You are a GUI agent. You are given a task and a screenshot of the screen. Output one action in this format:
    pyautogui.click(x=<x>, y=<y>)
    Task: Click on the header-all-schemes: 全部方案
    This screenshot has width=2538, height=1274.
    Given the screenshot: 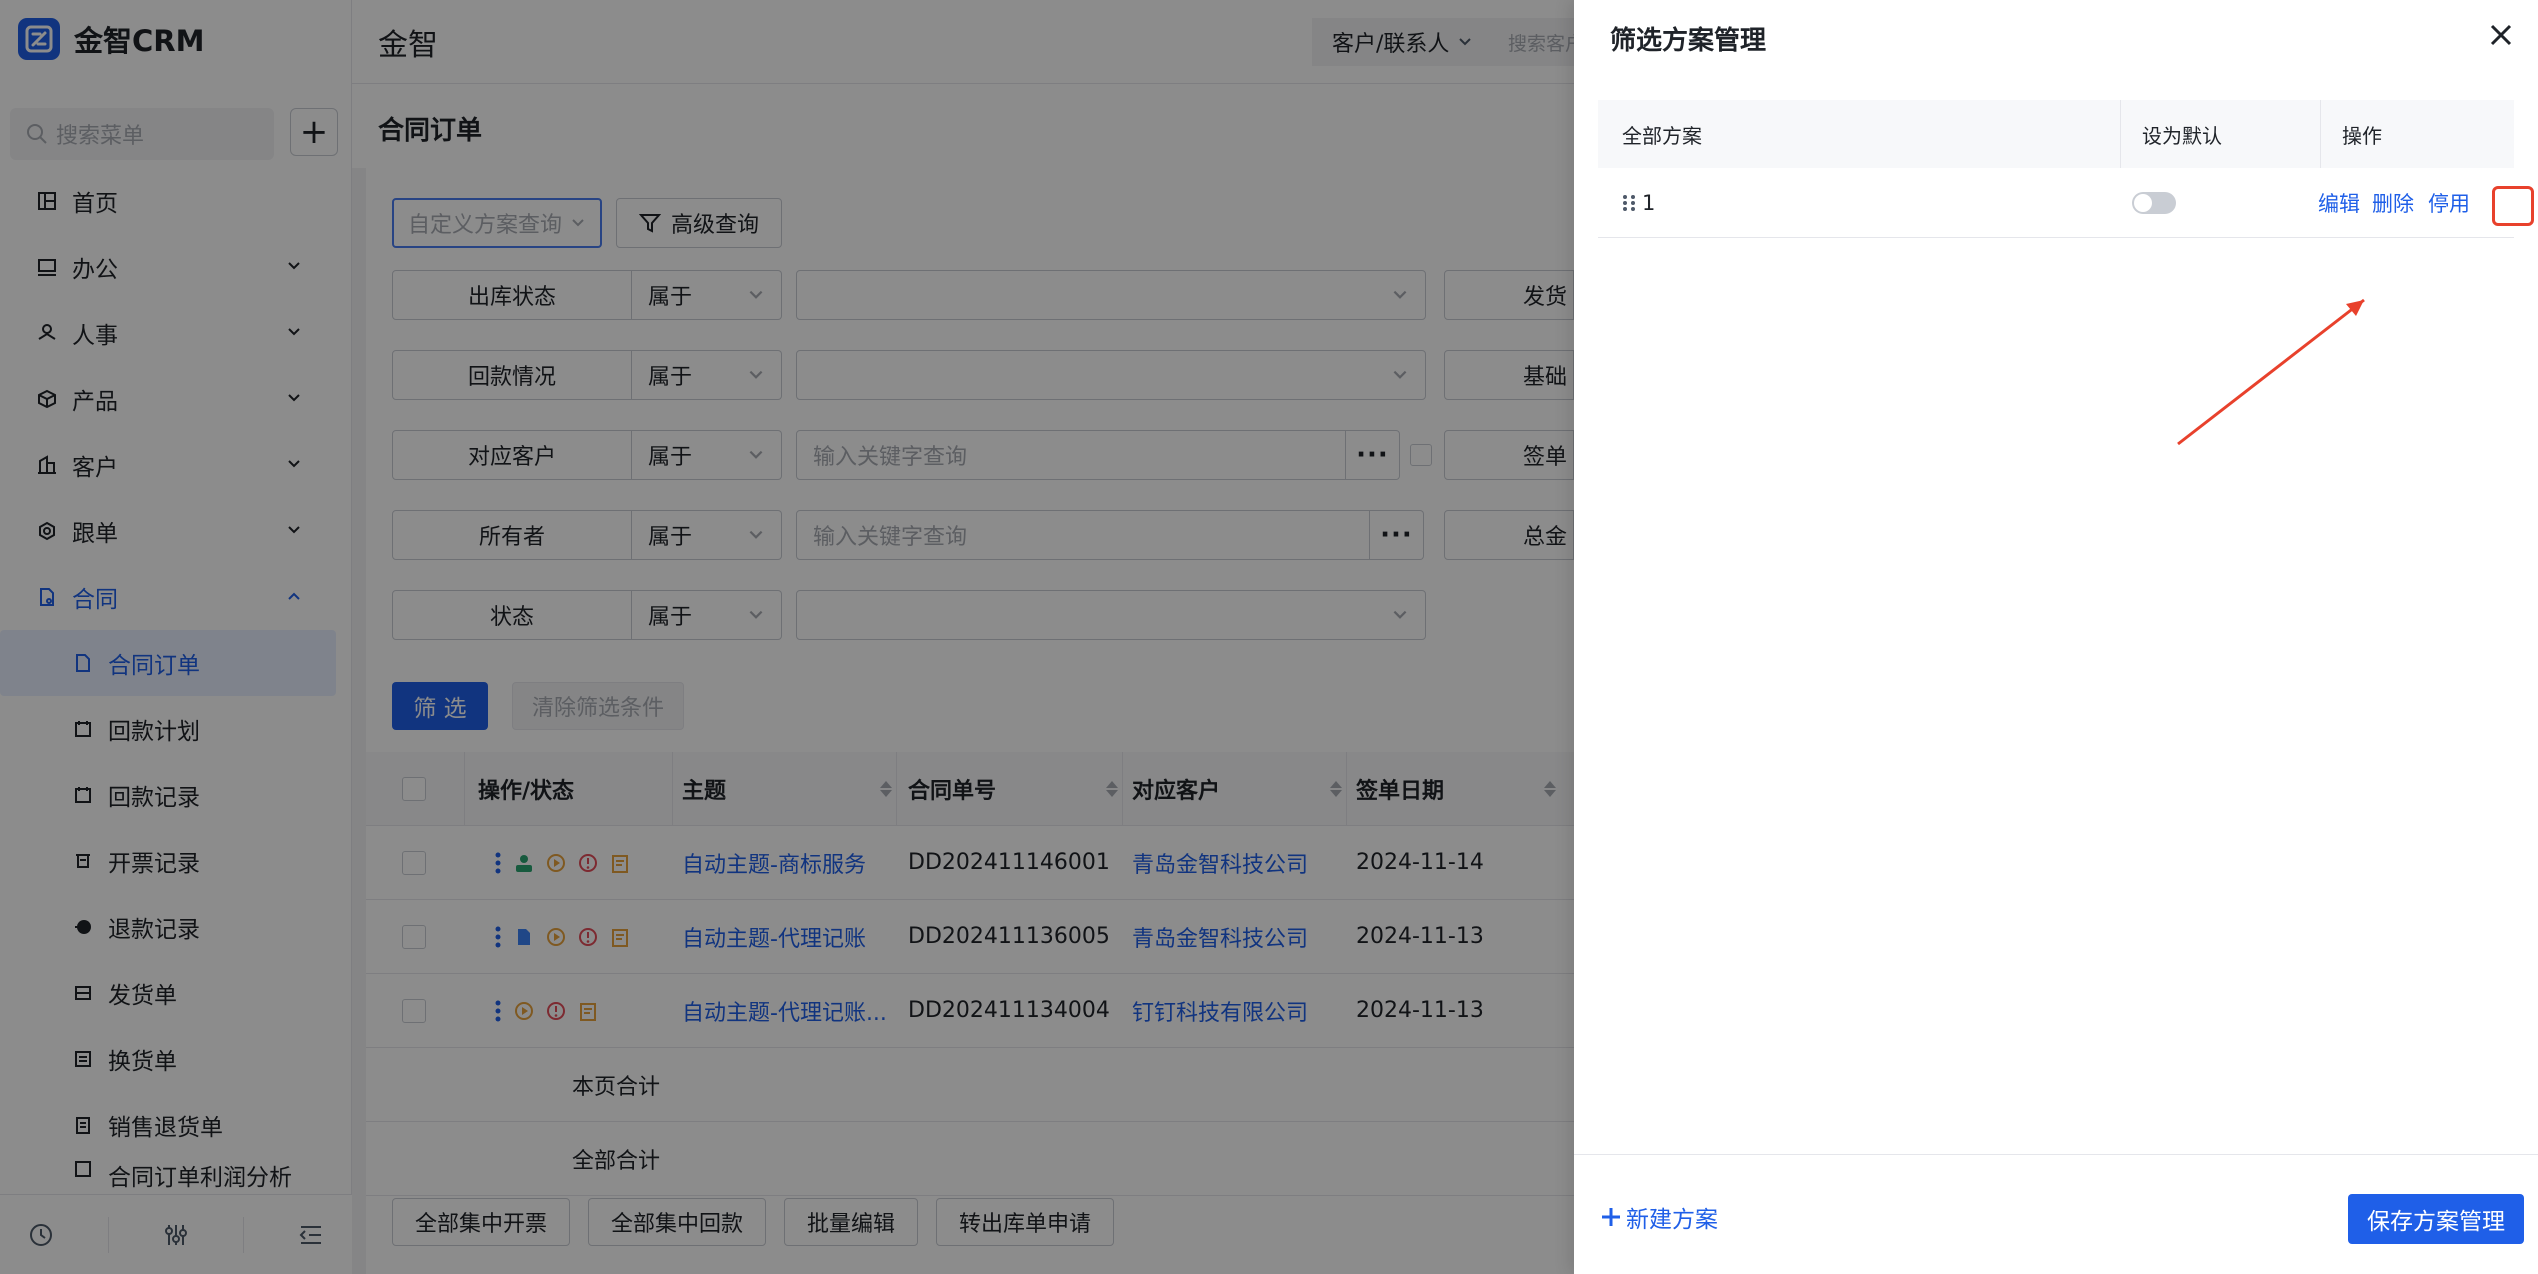 What is the action you would take?
    pyautogui.click(x=1662, y=135)
    